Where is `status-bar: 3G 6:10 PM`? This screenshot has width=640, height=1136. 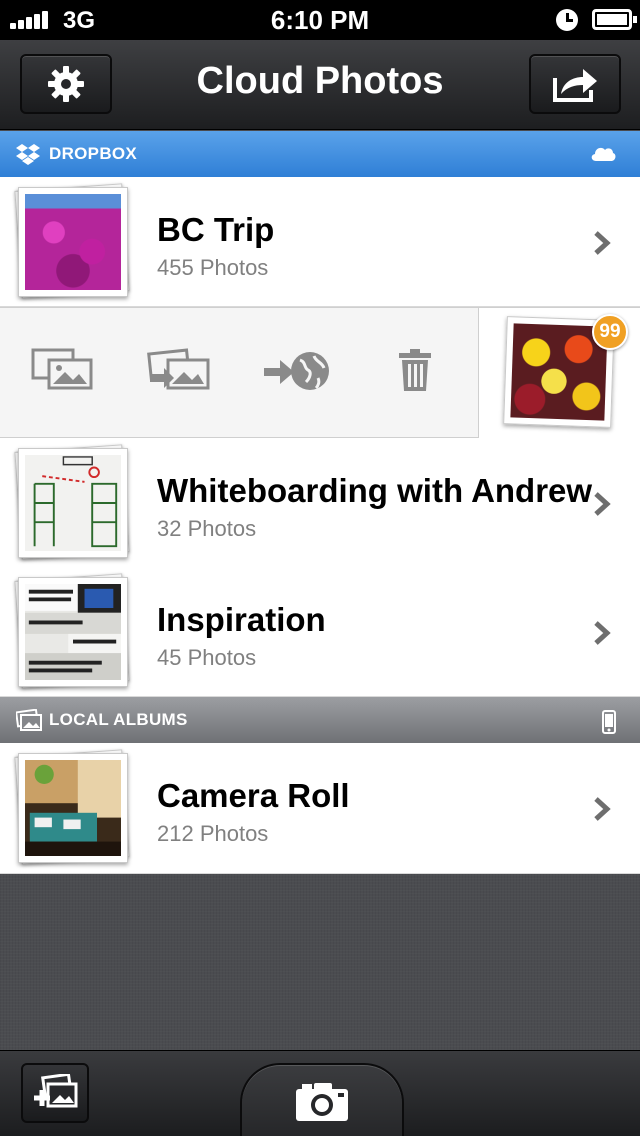
status-bar: 3G 6:10 PM is located at coordinates (320, 20).